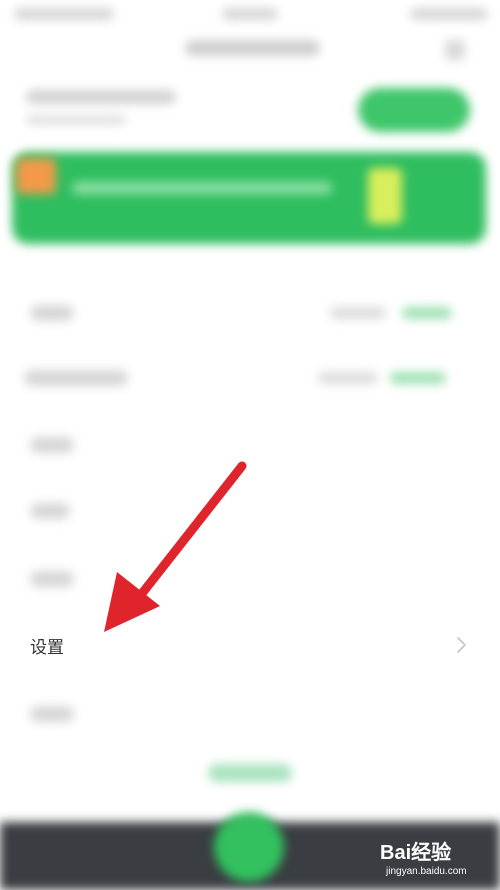 This screenshot has width=500, height=890. Describe the element at coordinates (249, 847) in the screenshot. I see `center-tab-button` at that location.